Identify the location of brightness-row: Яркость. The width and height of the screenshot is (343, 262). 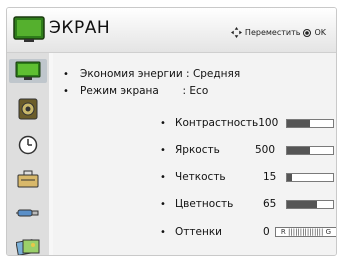
(197, 150).